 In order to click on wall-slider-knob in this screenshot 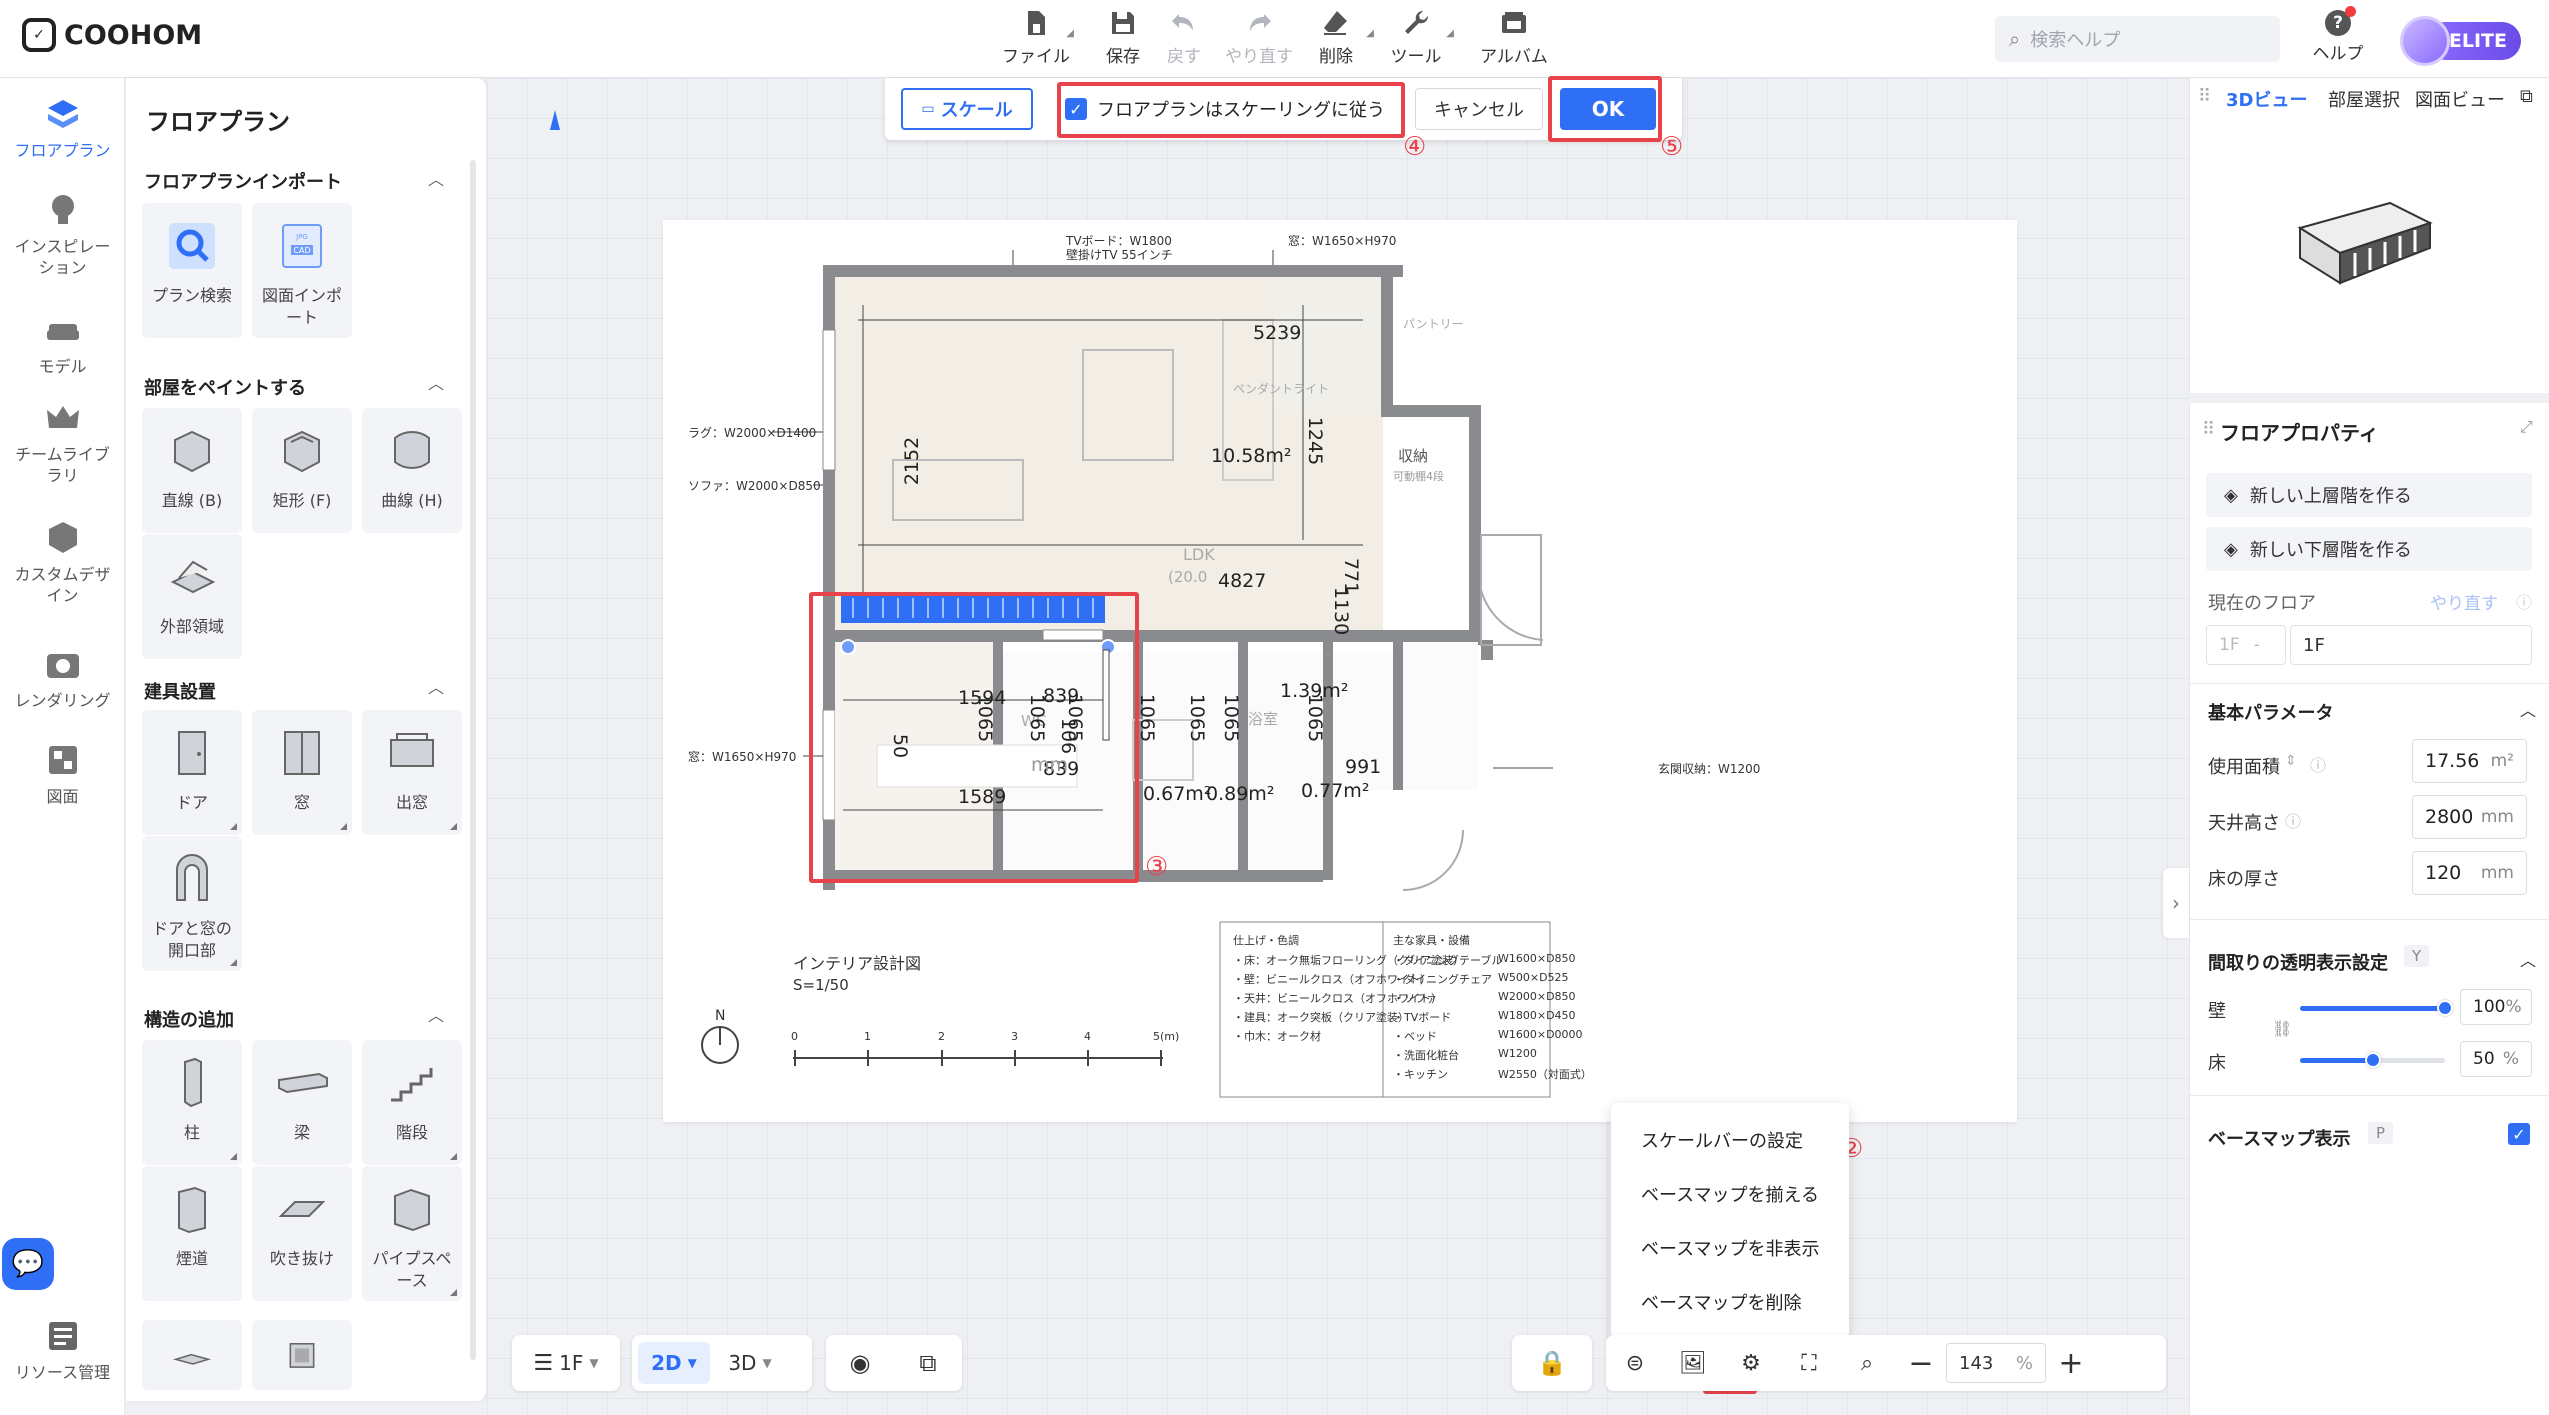, I will do `click(2445, 1008)`.